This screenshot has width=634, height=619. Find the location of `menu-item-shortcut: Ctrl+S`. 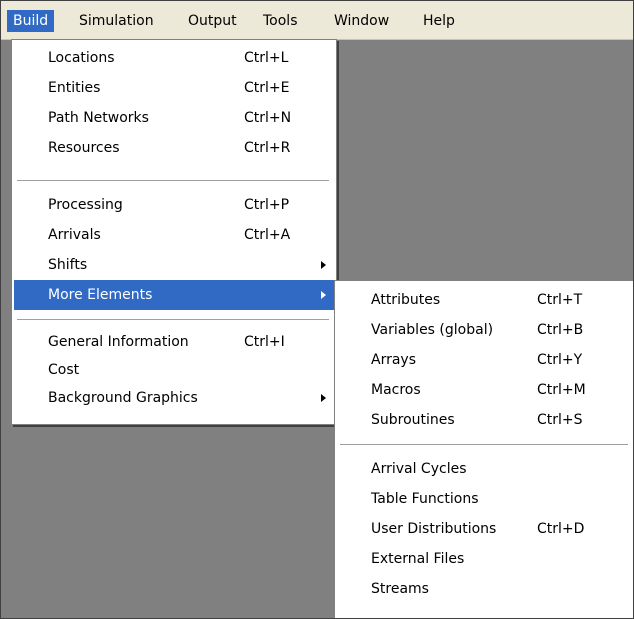

menu-item-shortcut: Ctrl+S is located at coordinates (560, 420).